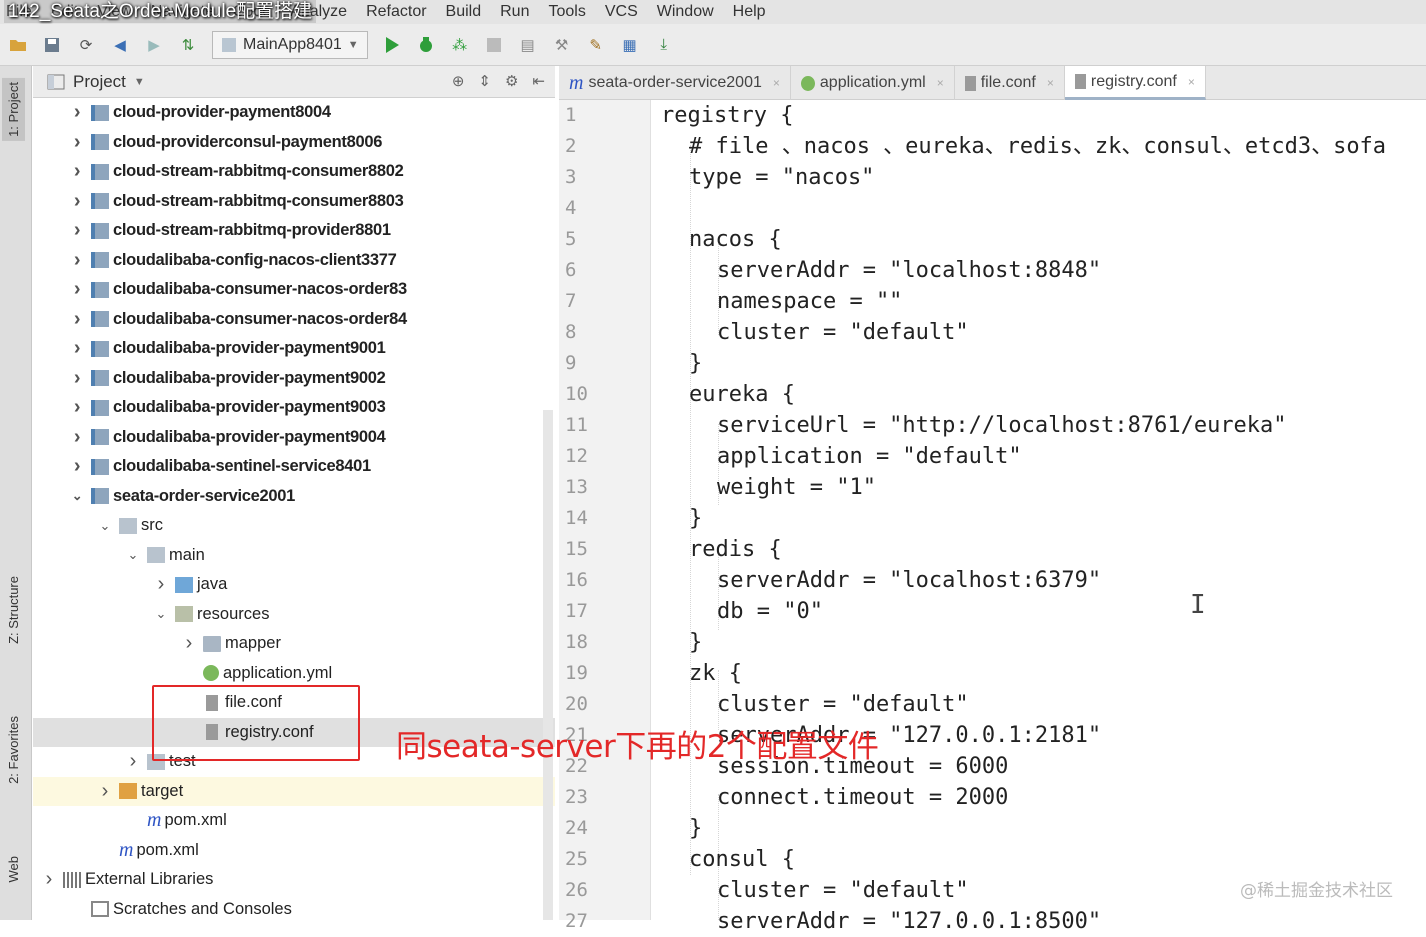  Describe the element at coordinates (464, 12) in the screenshot. I see `menu-item-build: Build` at that location.